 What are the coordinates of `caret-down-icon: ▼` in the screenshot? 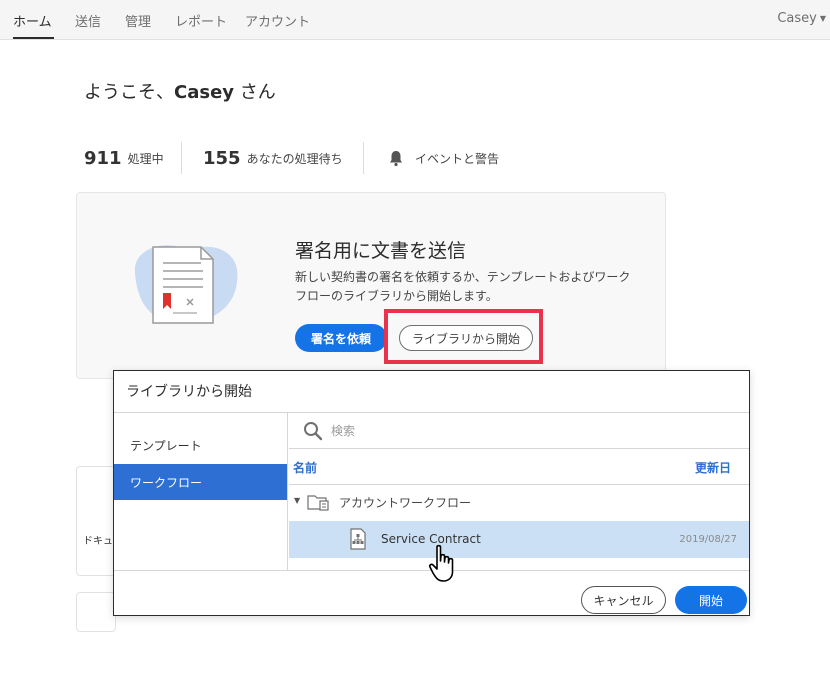 It's located at (297, 500).